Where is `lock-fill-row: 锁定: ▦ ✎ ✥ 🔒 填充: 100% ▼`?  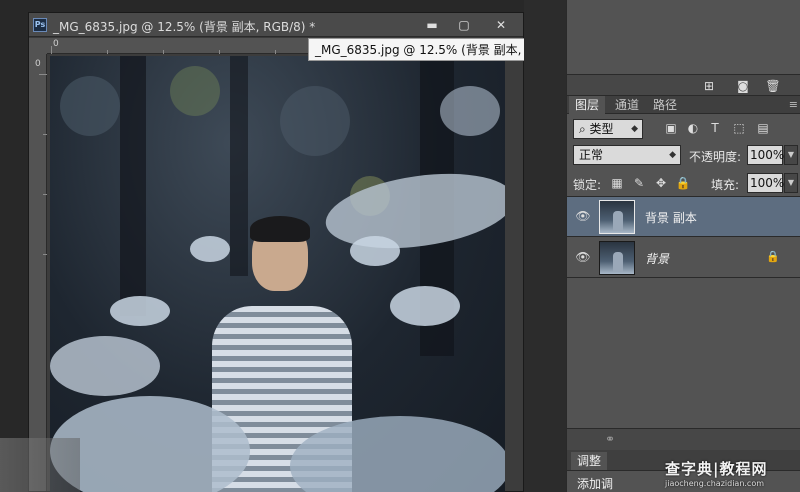
lock-fill-row: 锁定: ▦ ✎ ✥ 🔒 填充: 100% ▼ is located at coordinates (683, 184).